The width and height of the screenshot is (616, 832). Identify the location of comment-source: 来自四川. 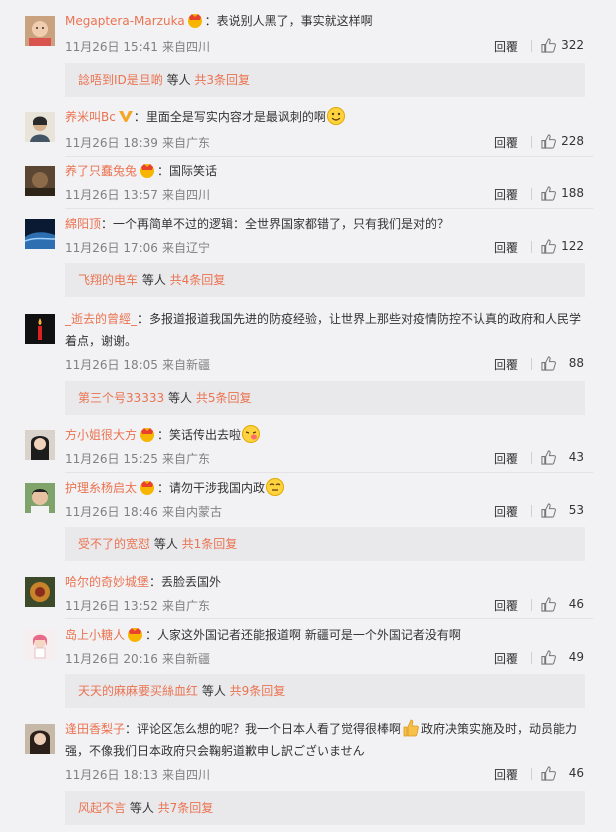
(185, 47).